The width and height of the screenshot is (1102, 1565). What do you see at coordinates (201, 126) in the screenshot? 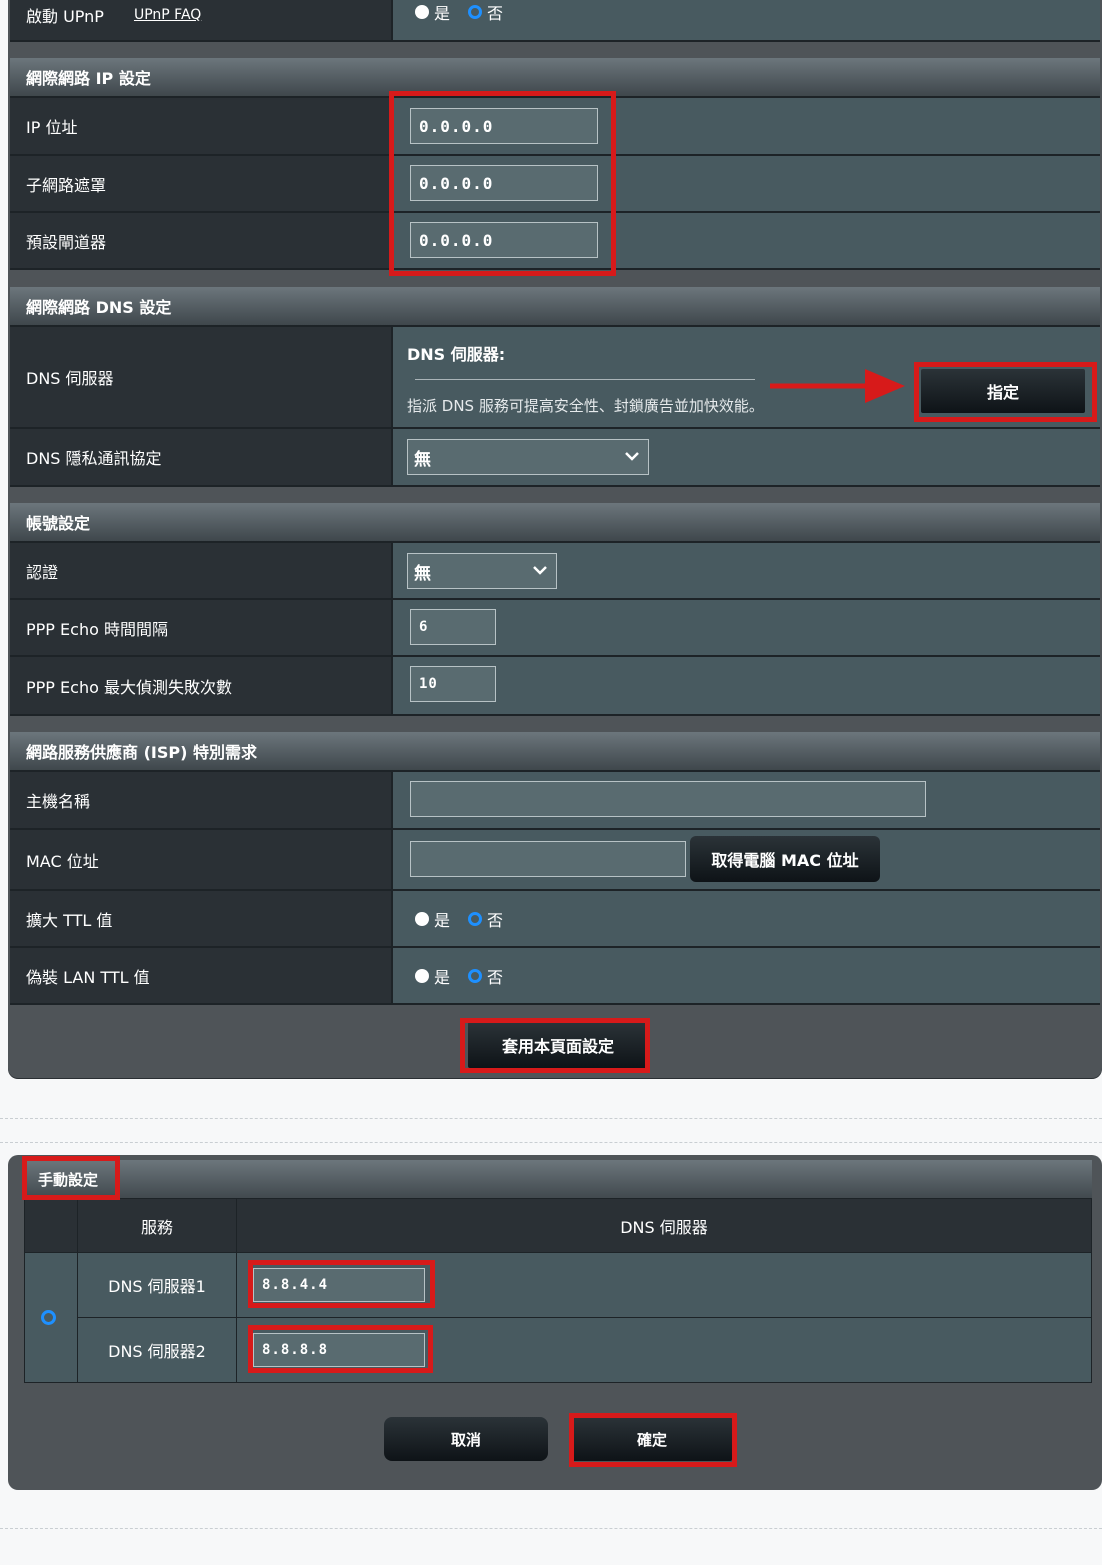
I see `ip-label: IP 位址` at bounding box center [201, 126].